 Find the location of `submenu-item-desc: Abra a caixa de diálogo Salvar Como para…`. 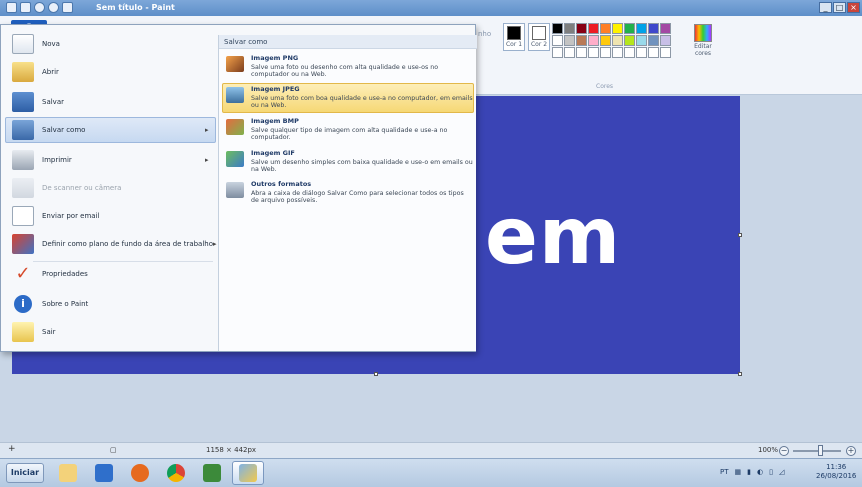

submenu-item-desc: Abra a caixa de diálogo Salvar Como para… is located at coordinates (357, 197).